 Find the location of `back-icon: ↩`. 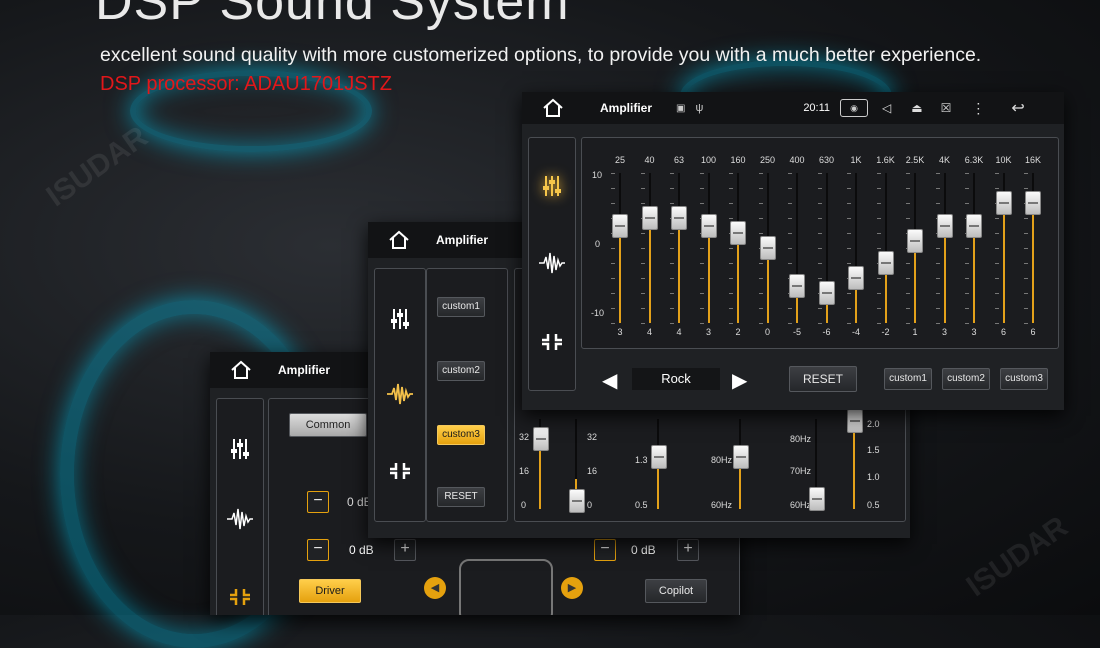

back-icon: ↩ is located at coordinates (1017, 108).